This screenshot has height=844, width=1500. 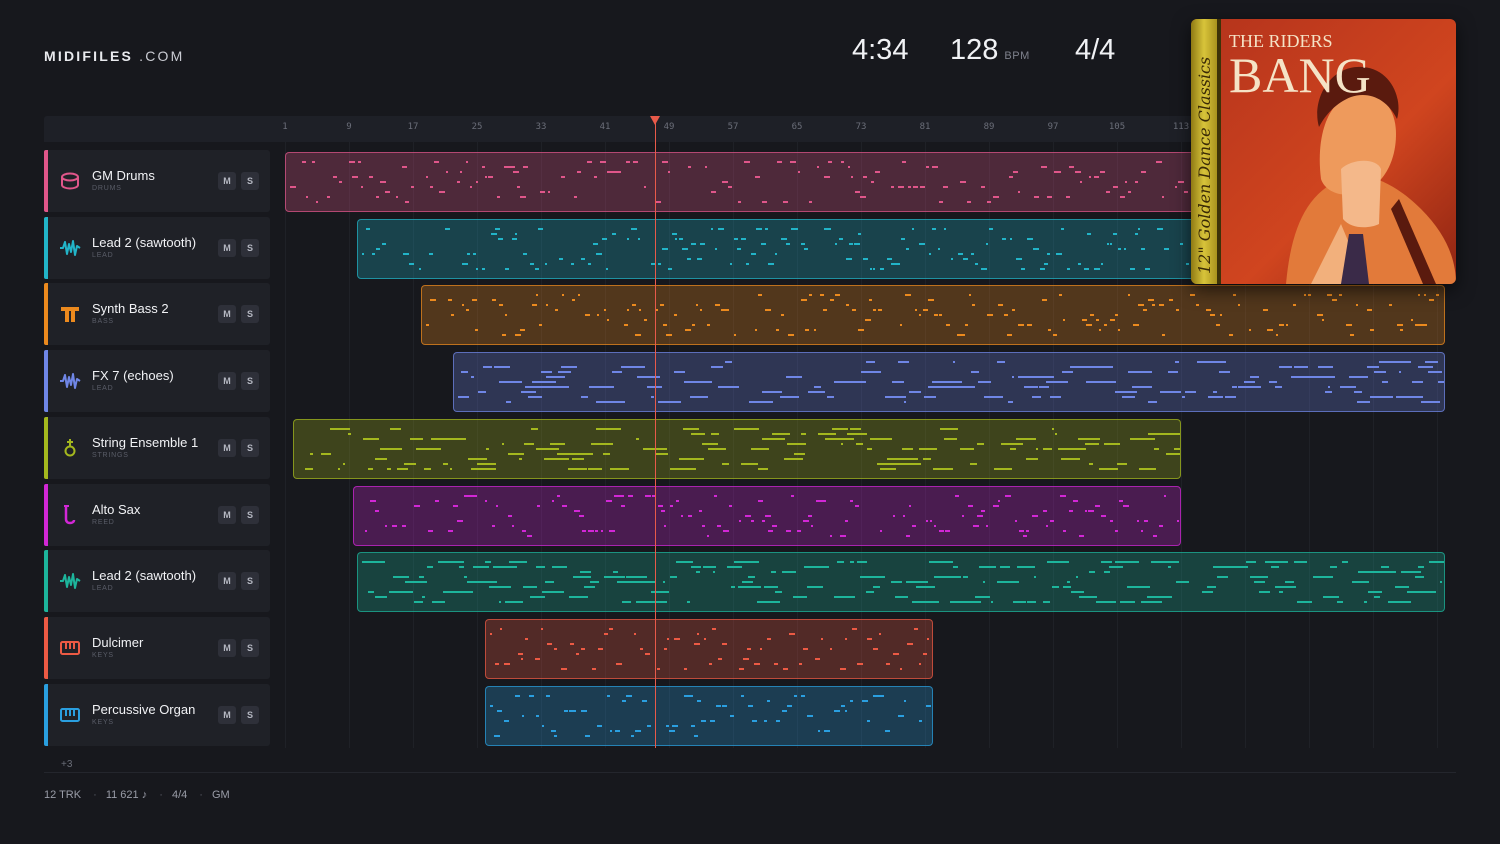 I want to click on track-header: GM Drums DRUMS M S, so click(x=157, y=181).